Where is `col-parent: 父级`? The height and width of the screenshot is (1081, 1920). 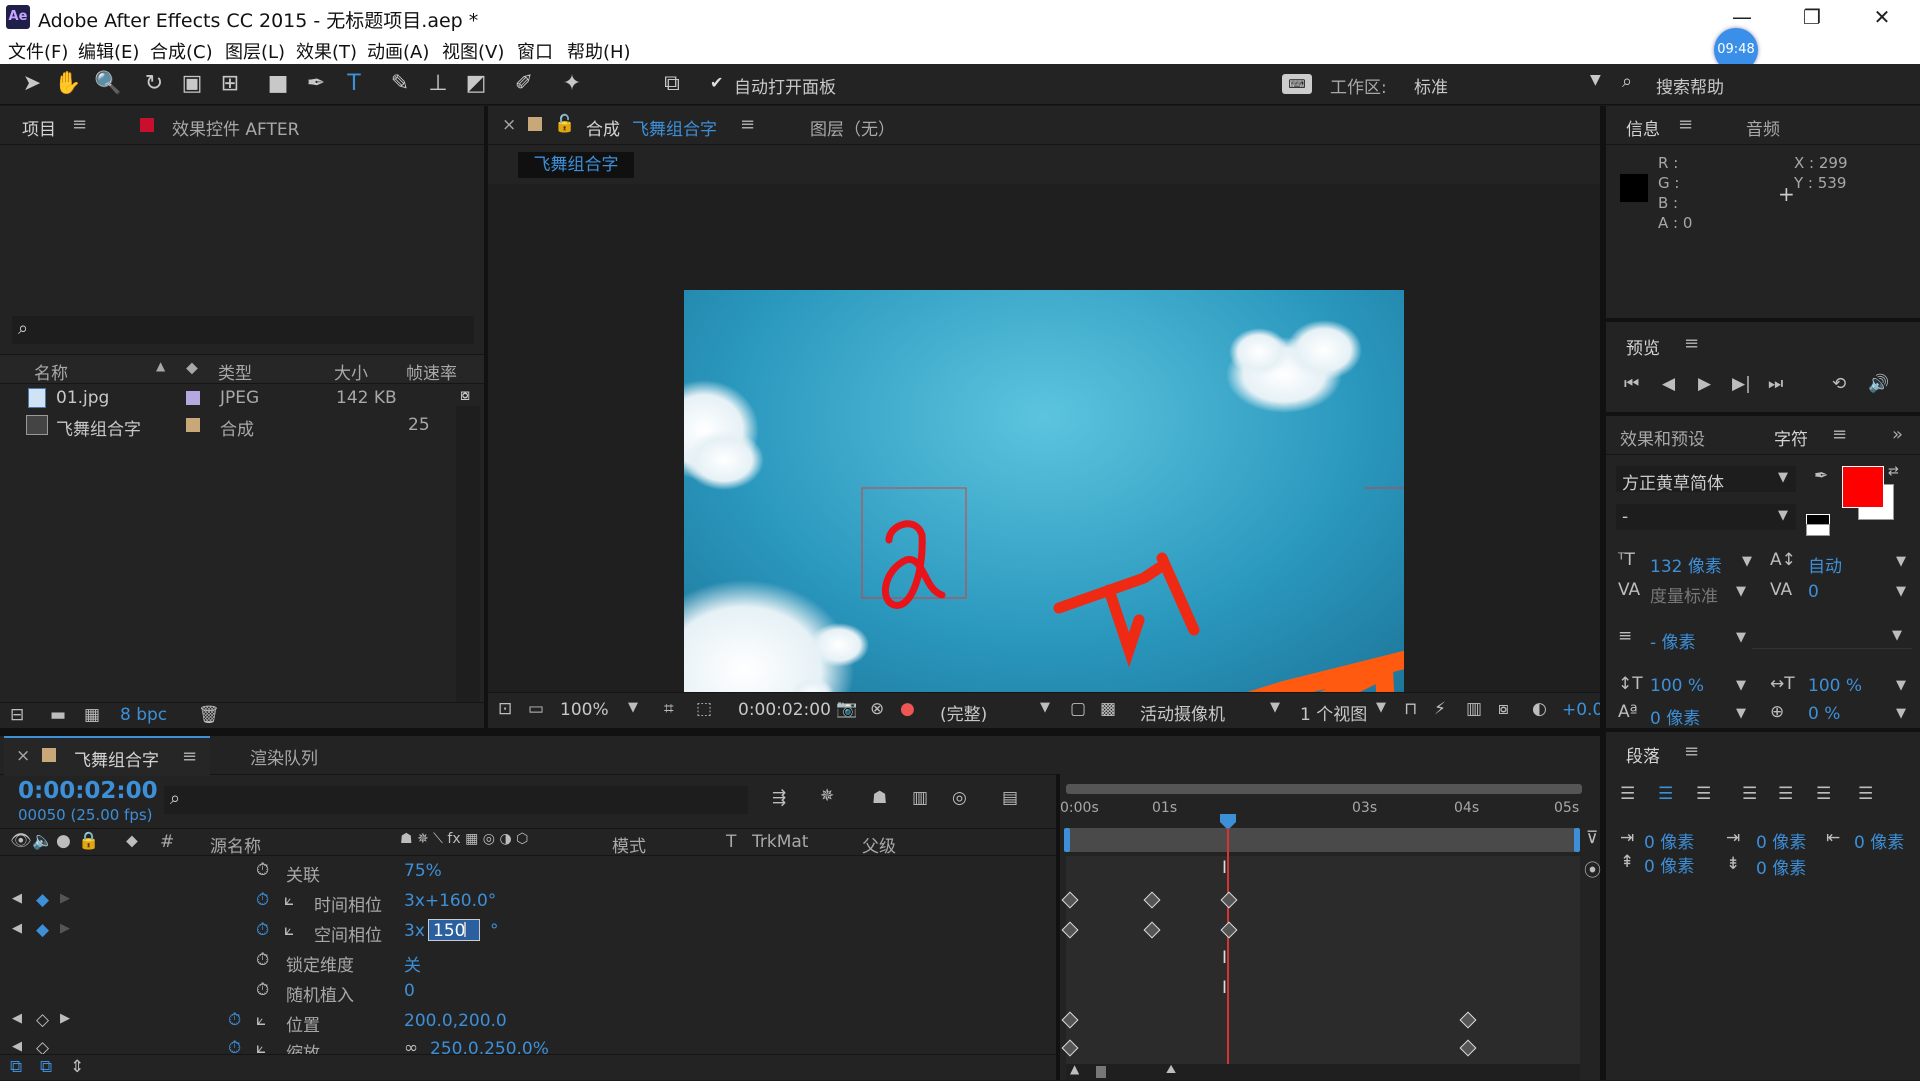
col-parent: 父级 is located at coordinates (879, 844).